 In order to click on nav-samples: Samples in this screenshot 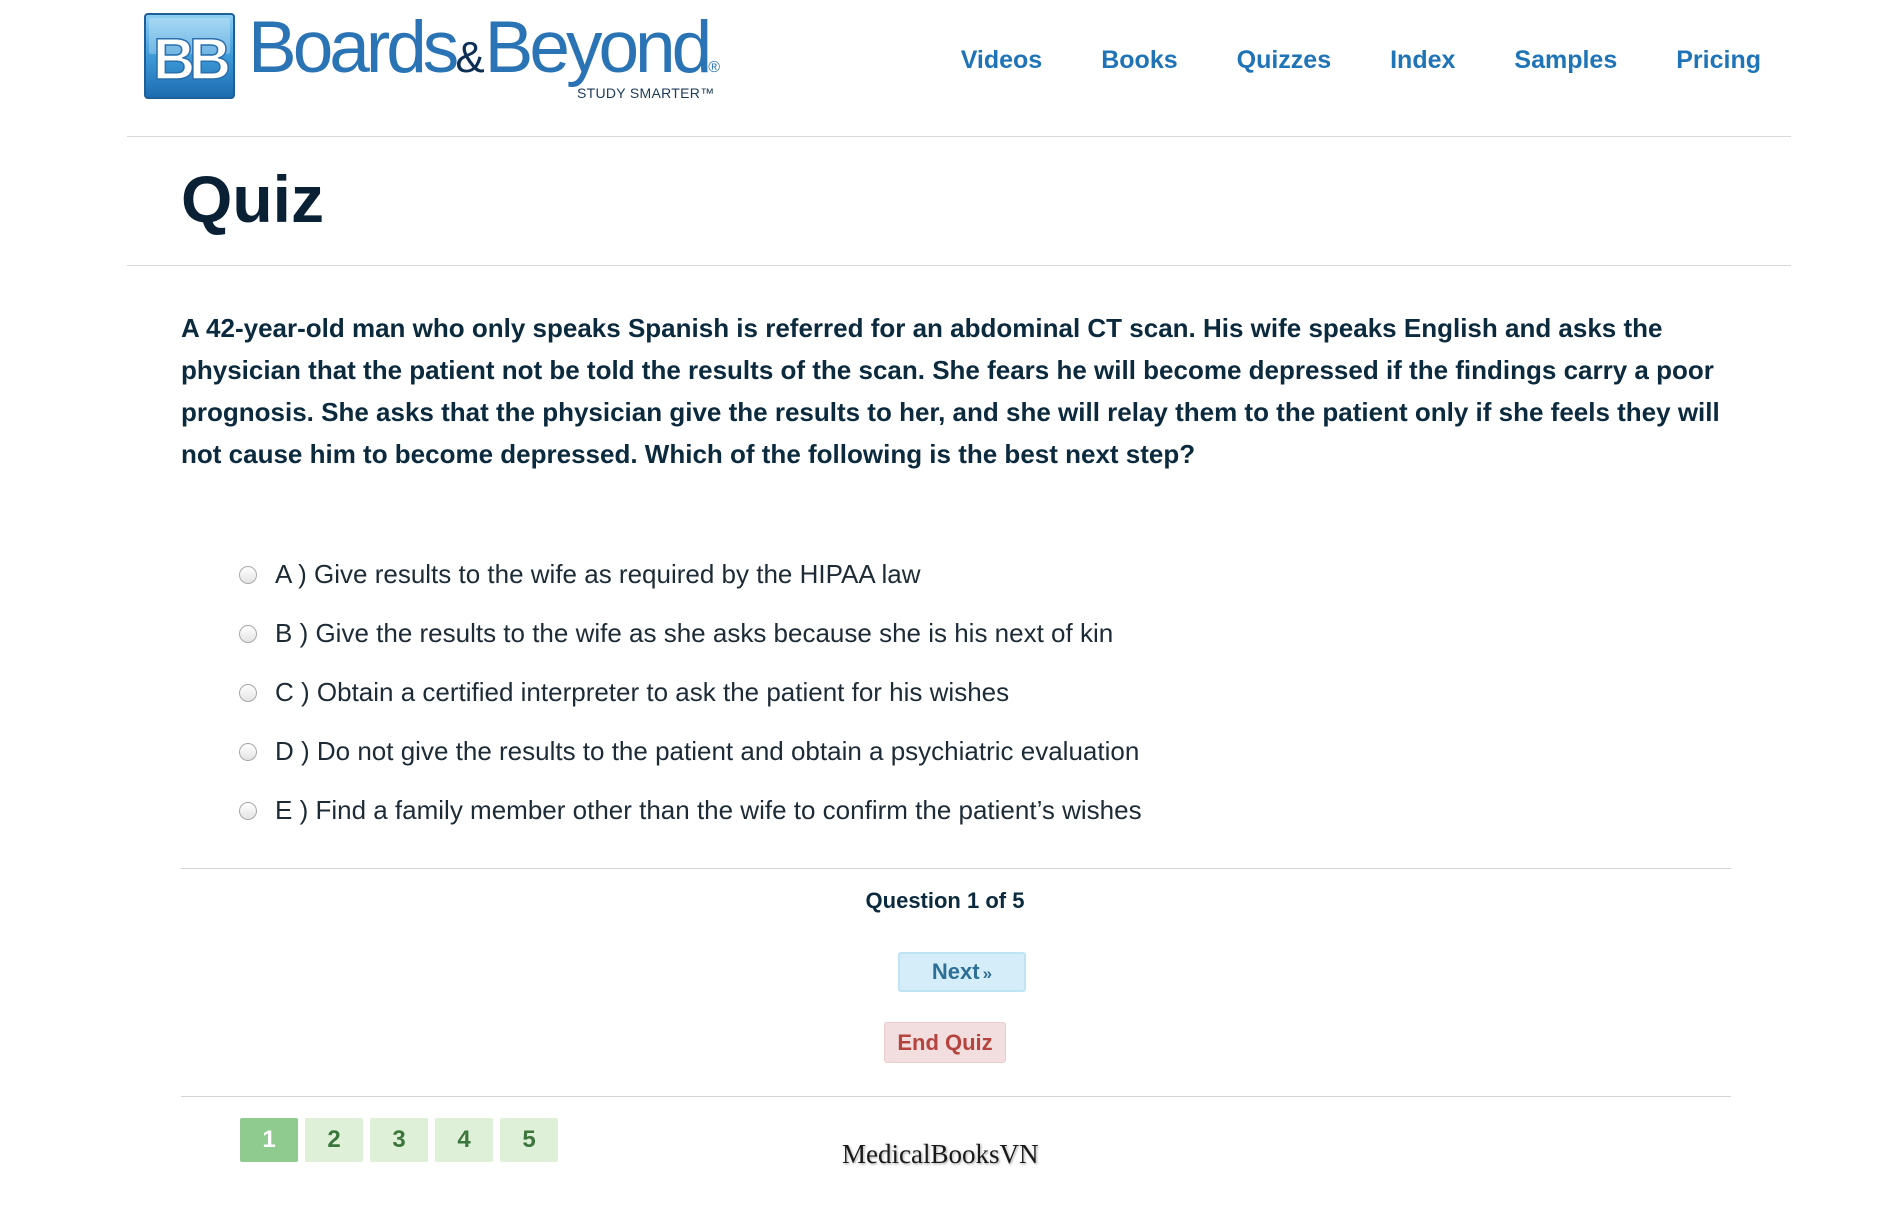, I will do `click(1565, 60)`.